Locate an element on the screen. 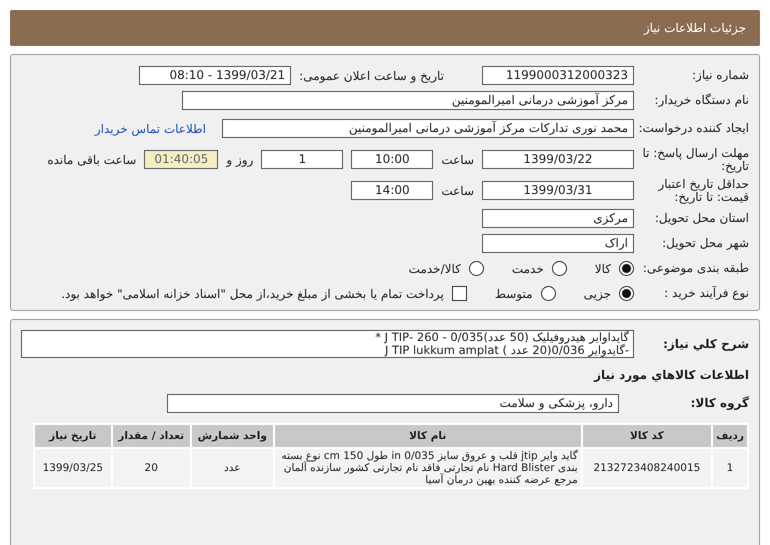 This screenshot has width=770, height=545. date-field: 1399/03/31 is located at coordinates (558, 190).